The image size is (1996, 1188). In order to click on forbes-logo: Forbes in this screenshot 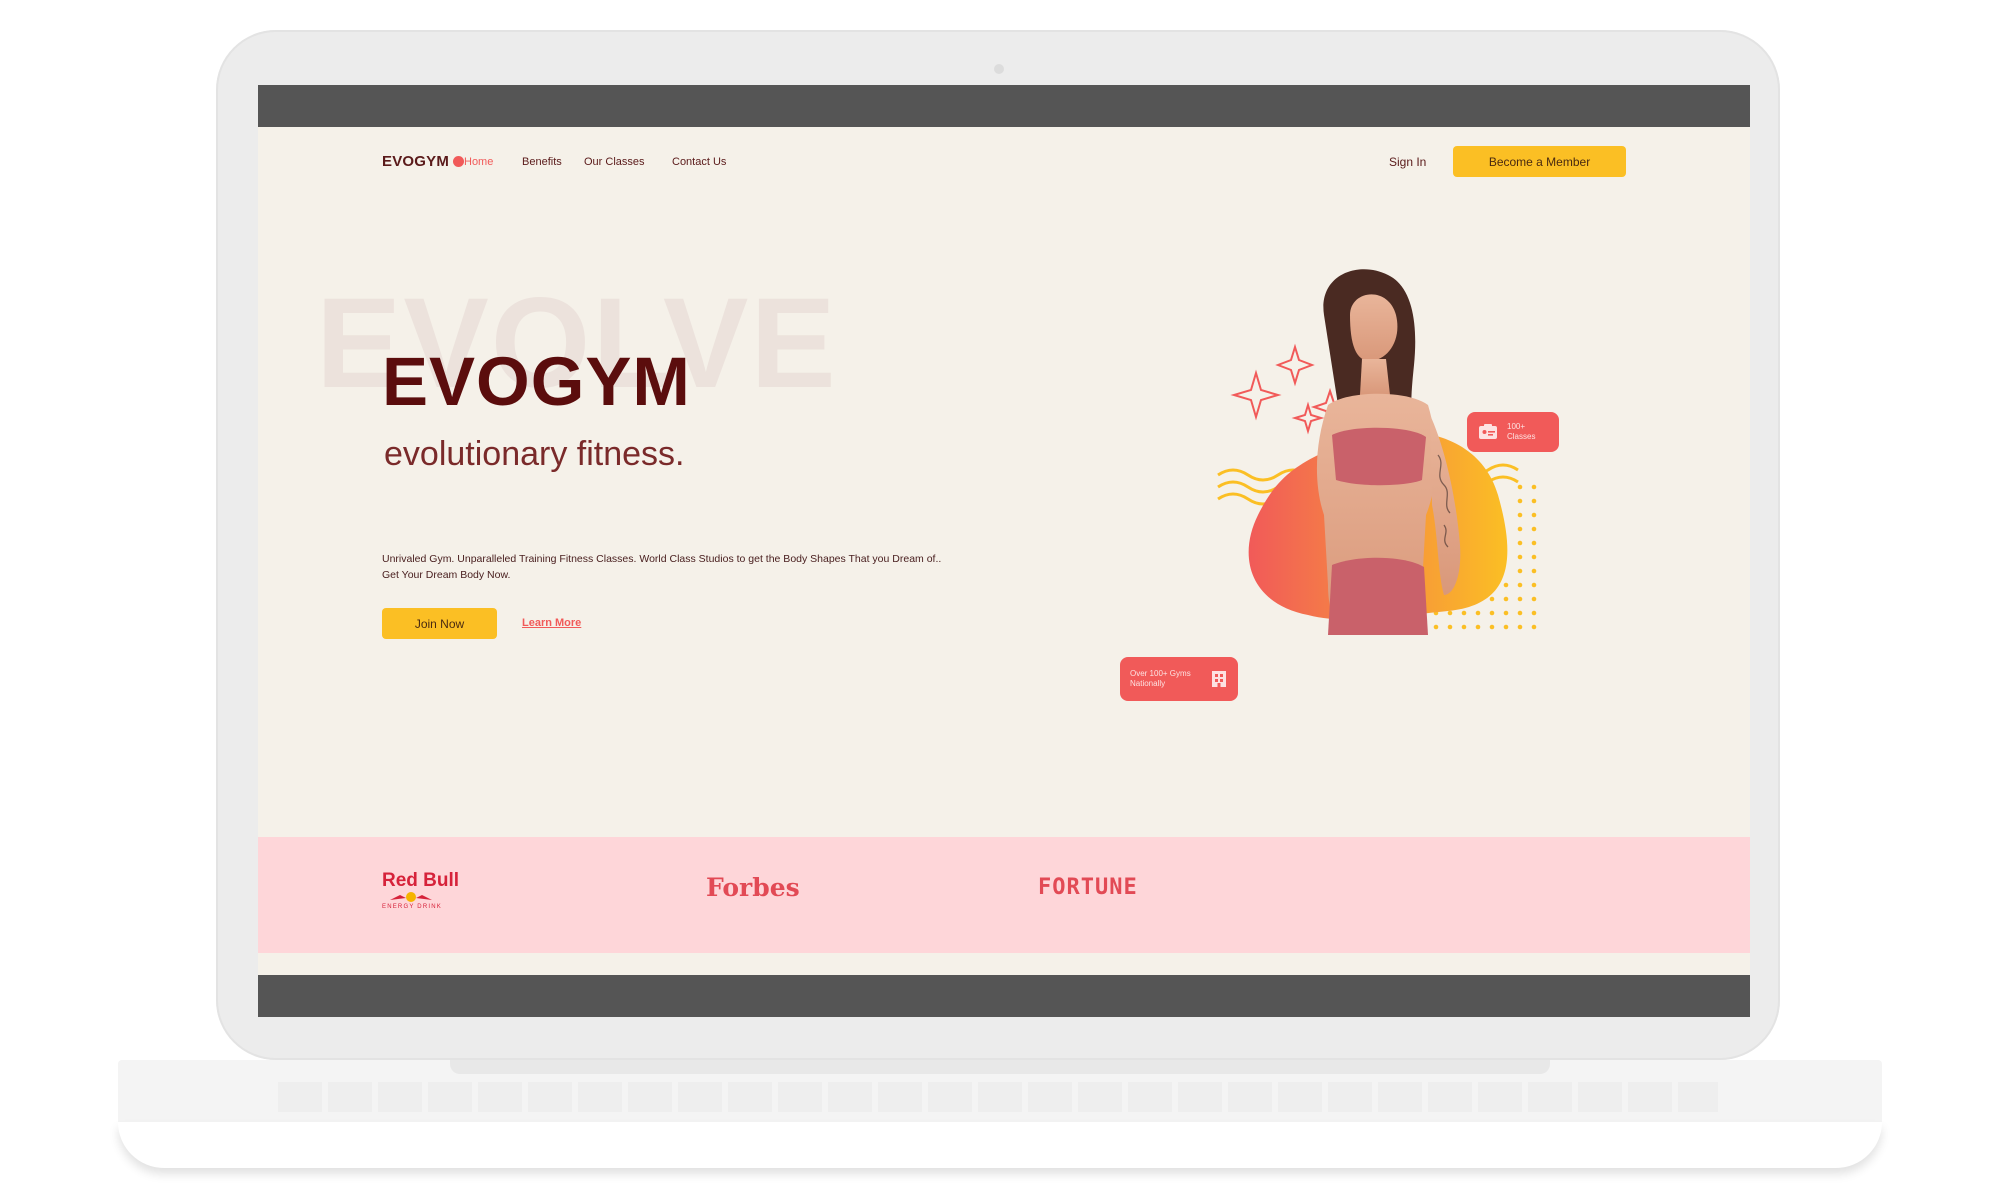, I will do `click(753, 887)`.